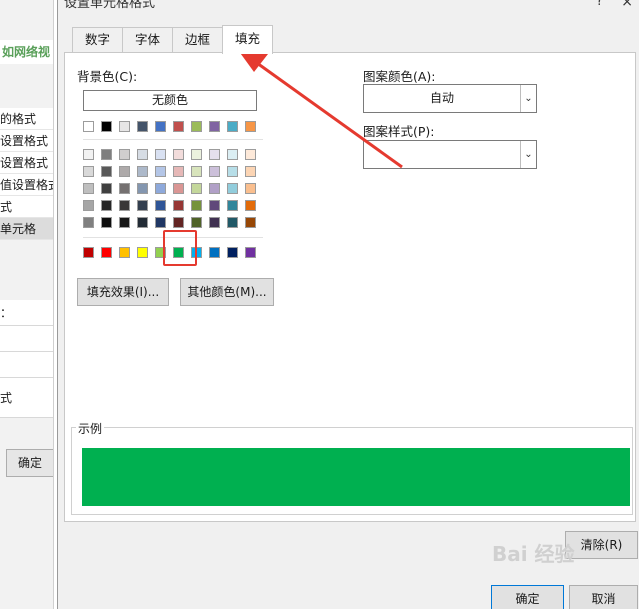 This screenshot has height=609, width=639. I want to click on tab-fill: 填充, so click(248, 39).